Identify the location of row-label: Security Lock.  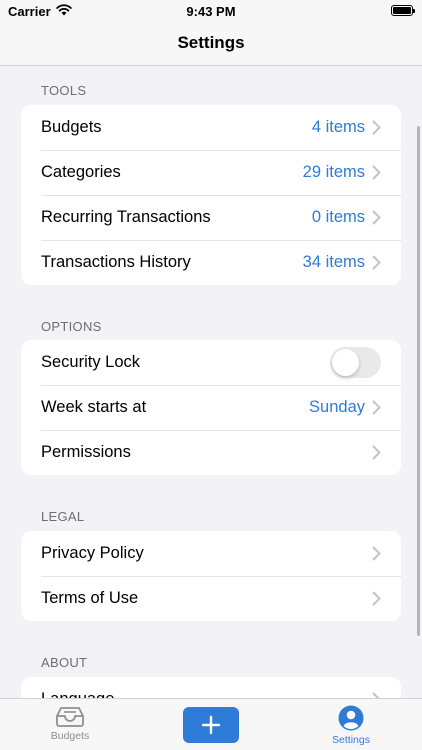
(91, 362).